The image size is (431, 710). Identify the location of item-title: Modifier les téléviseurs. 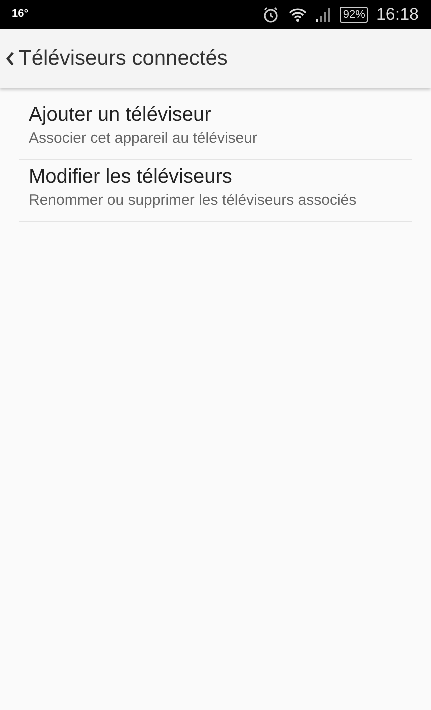
(131, 177).